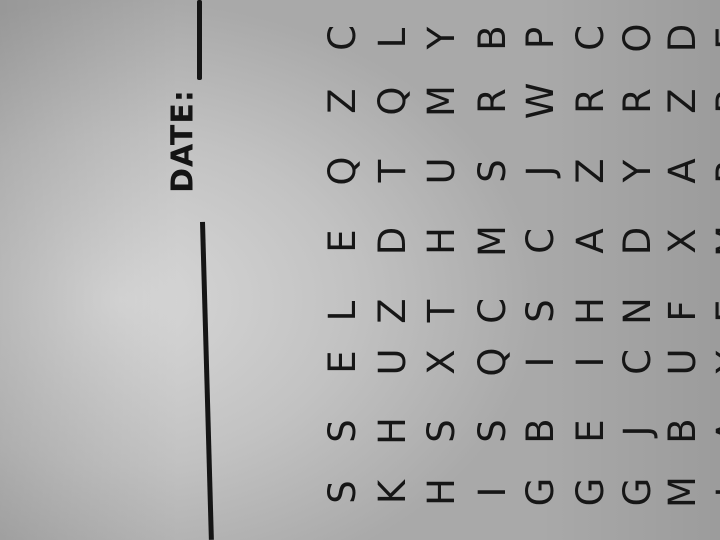 Image resolution: width=720 pixels, height=540 pixels. What do you see at coordinates (682, 311) in the screenshot?
I see `grid-letter: F` at bounding box center [682, 311].